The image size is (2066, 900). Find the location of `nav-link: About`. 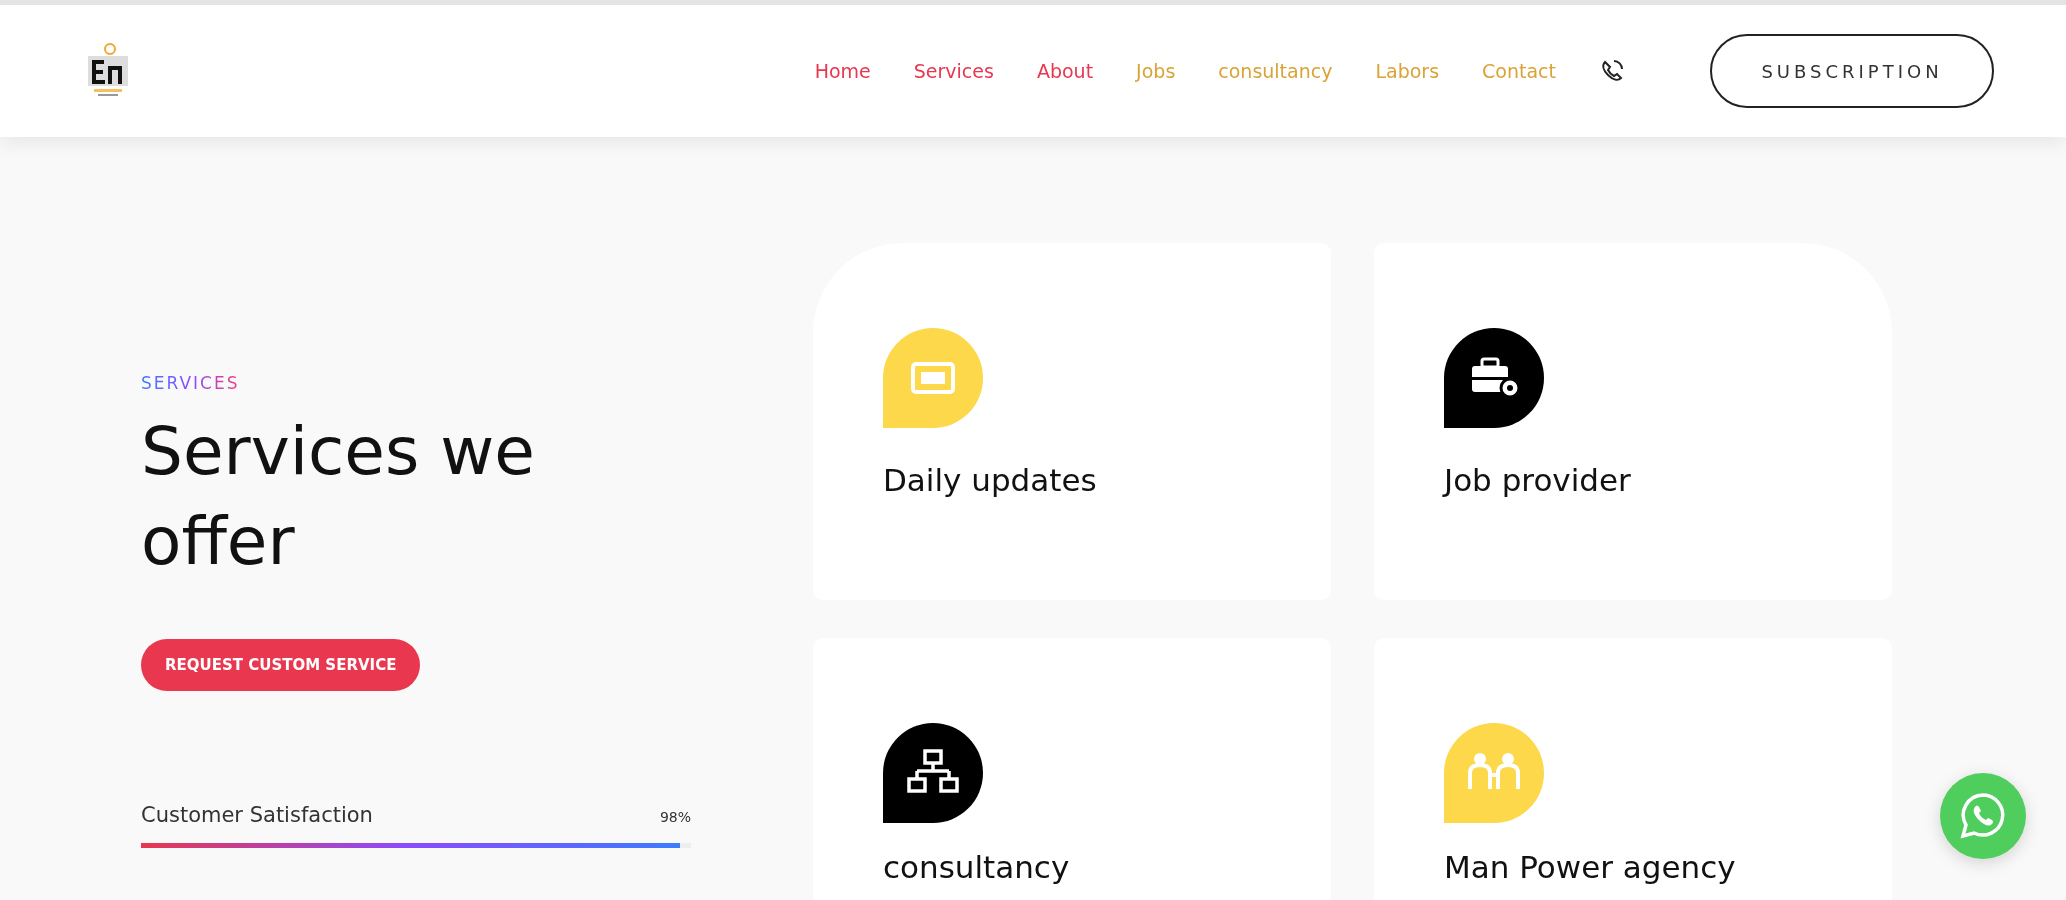

nav-link: About is located at coordinates (1065, 71).